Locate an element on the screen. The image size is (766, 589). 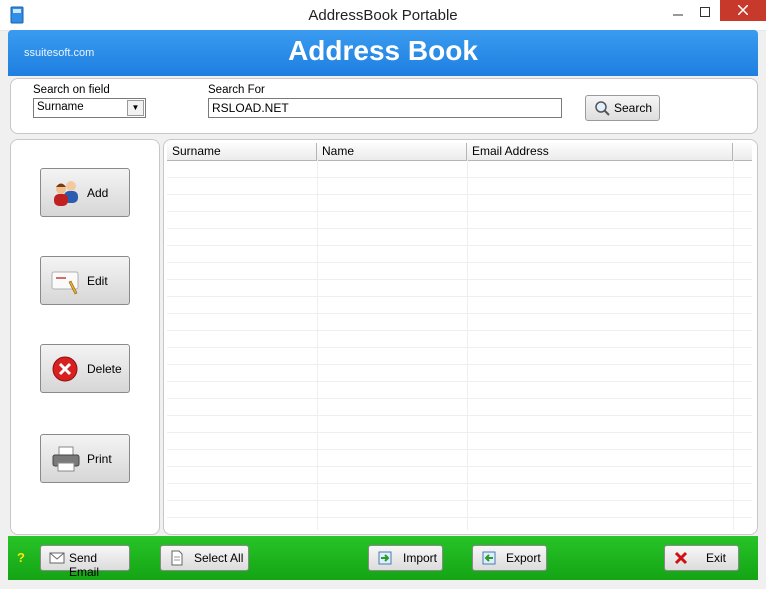
edit-button: Edit is located at coordinates (85, 280).